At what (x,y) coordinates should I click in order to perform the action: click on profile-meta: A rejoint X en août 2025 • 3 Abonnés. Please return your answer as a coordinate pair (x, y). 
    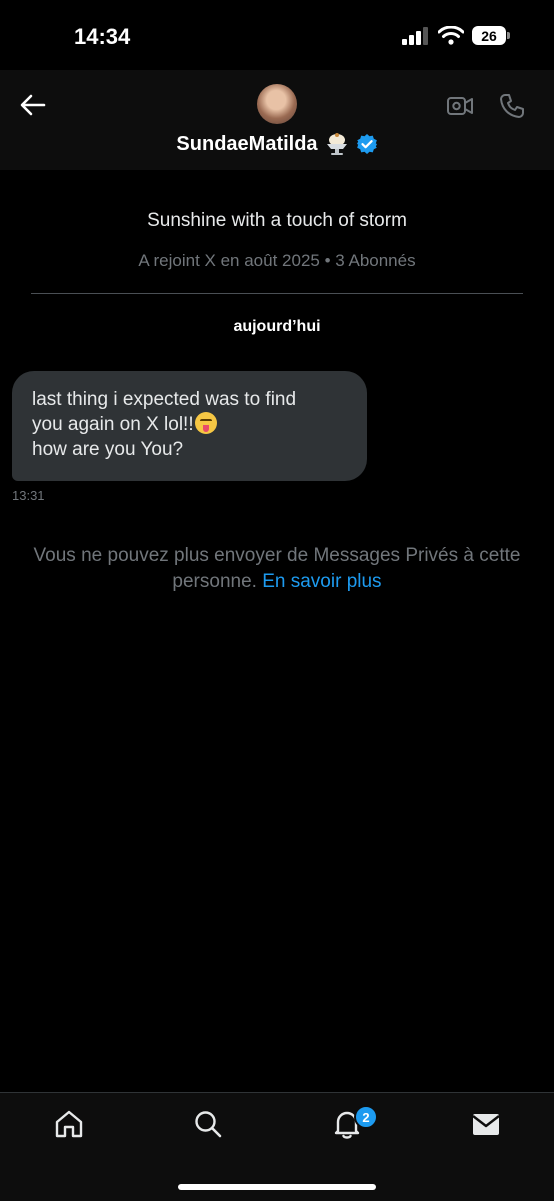
    Looking at the image, I should click on (277, 260).